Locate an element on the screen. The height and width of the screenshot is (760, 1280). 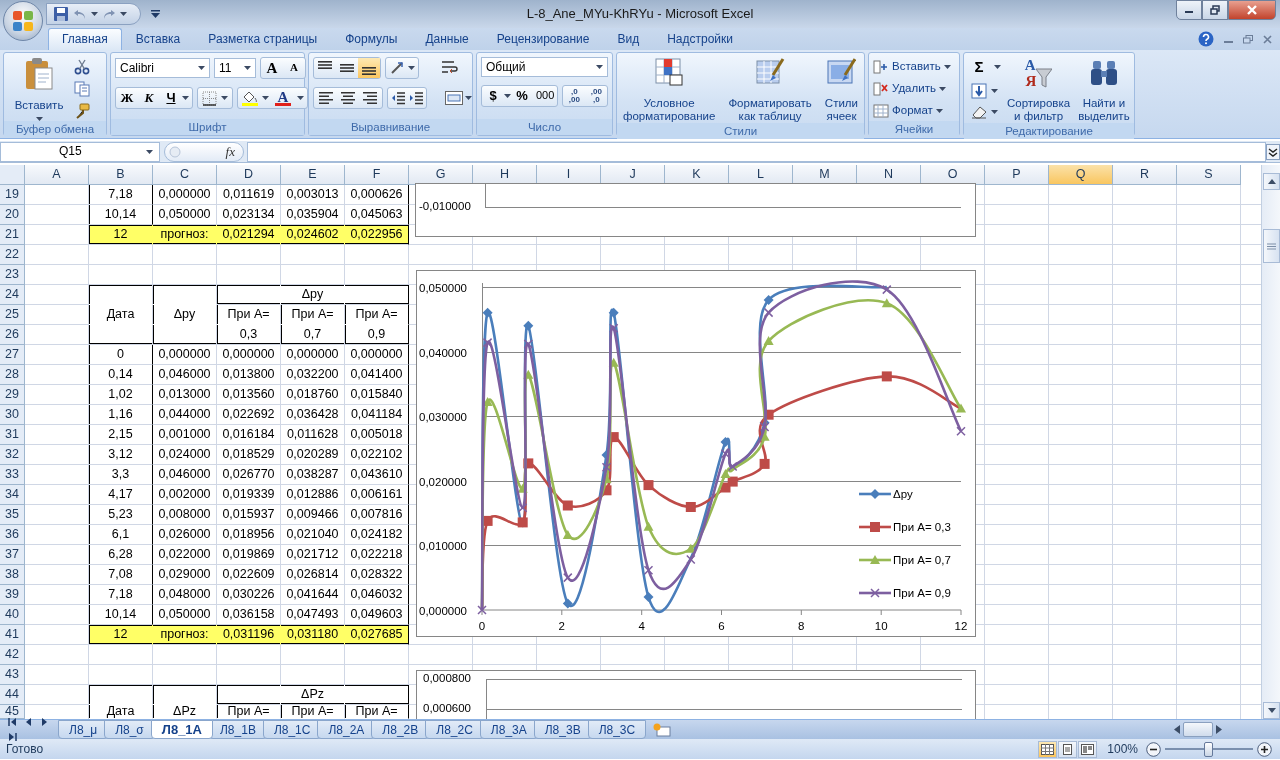
vertical-scrollbar is located at coordinates (1270, 442).